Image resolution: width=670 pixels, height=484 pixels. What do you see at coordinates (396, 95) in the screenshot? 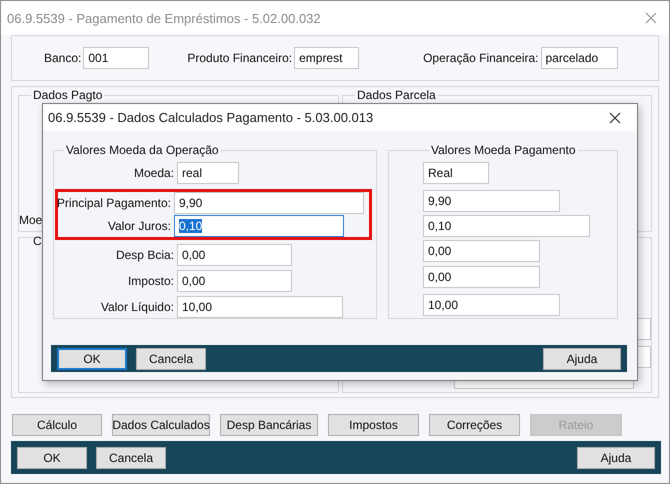
I see `group-title: Dados Parcela` at bounding box center [396, 95].